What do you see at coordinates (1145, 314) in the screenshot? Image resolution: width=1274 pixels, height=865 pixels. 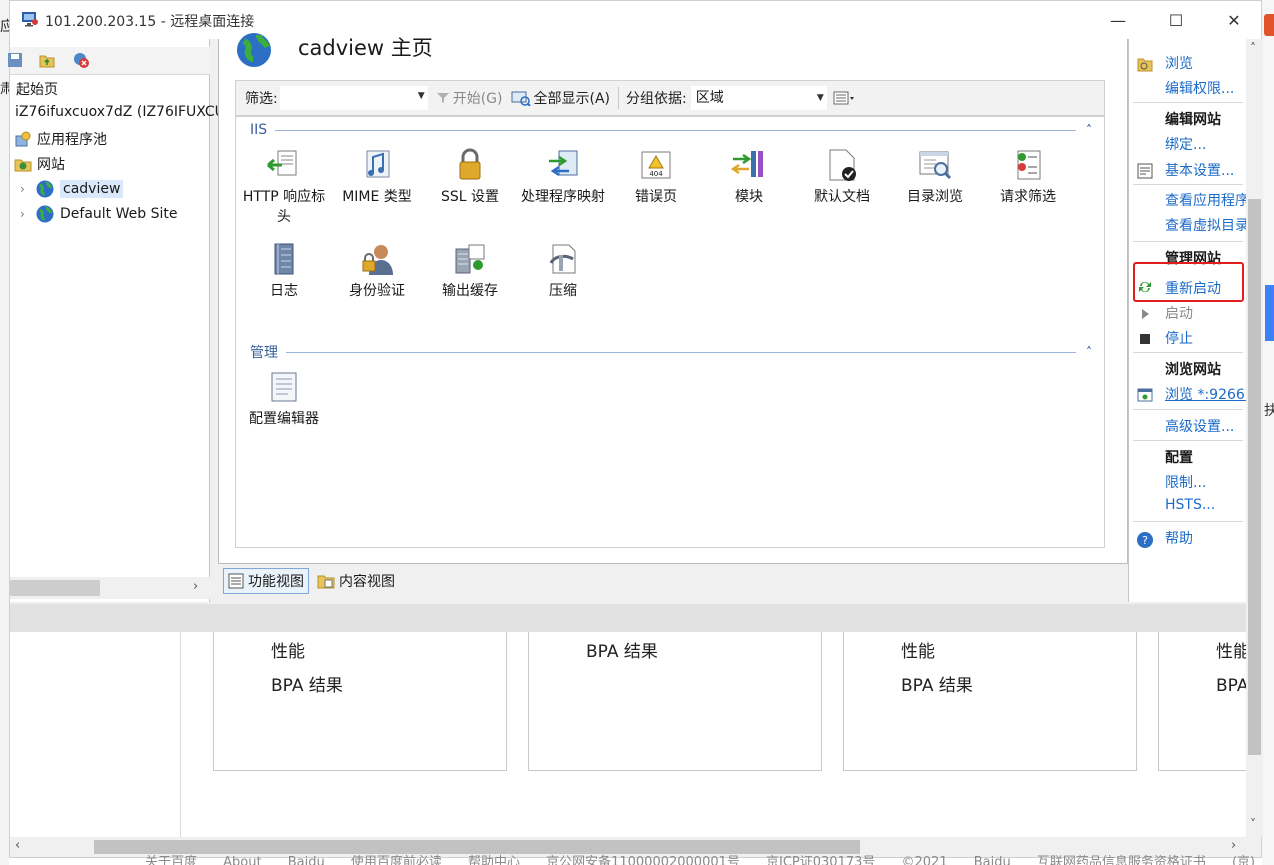 I see `start-play-icon` at bounding box center [1145, 314].